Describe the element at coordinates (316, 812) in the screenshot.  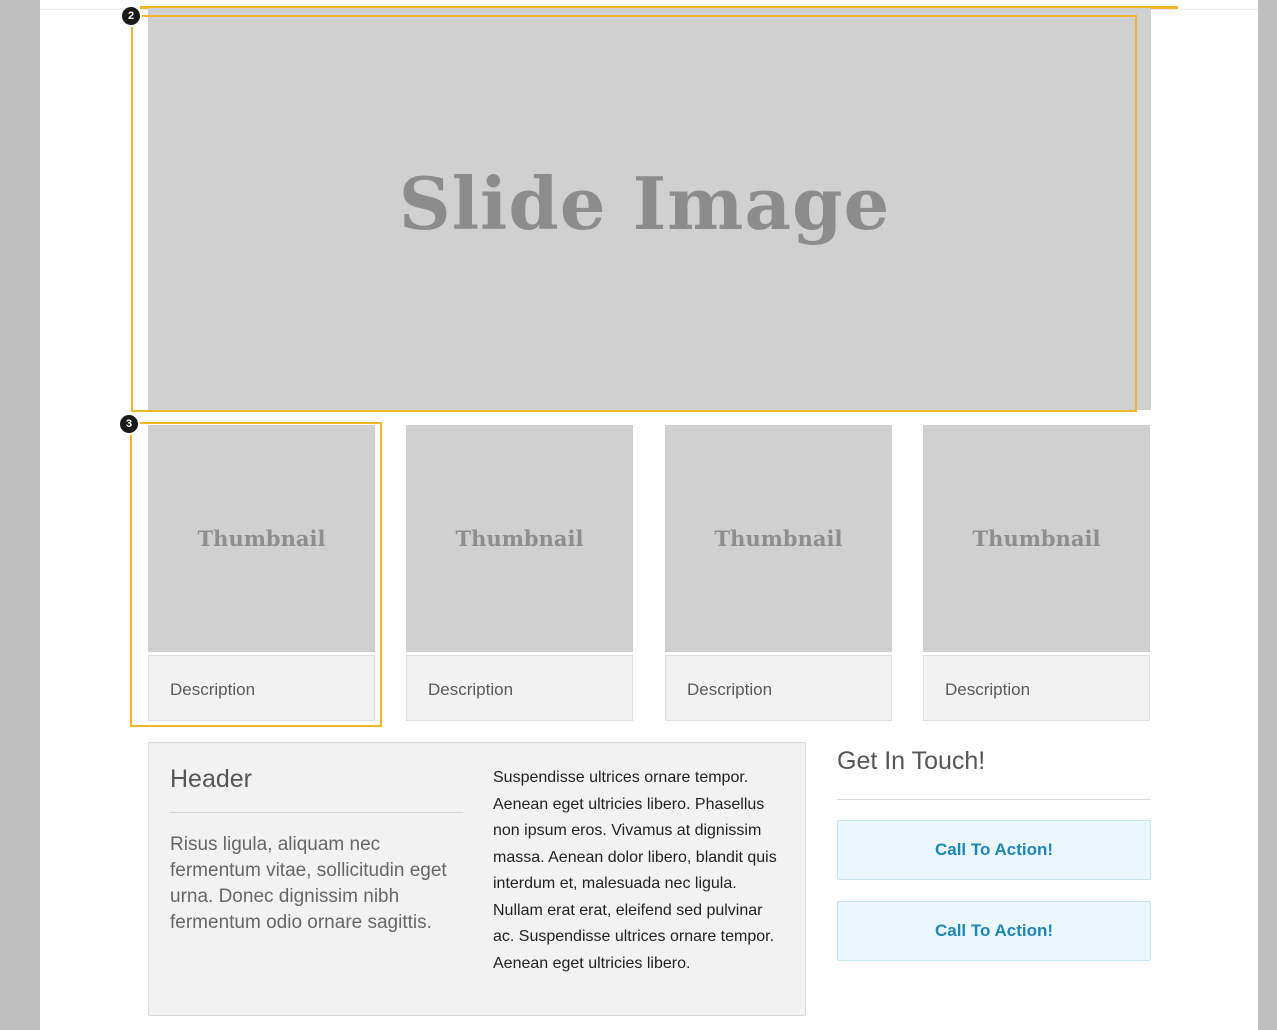
I see `content-divider` at that location.